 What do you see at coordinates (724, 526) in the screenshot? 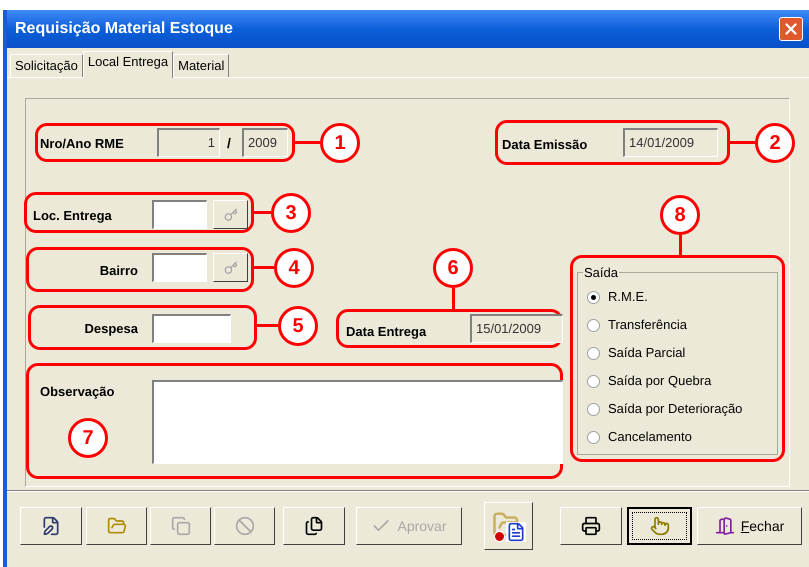
I see `door-icon` at bounding box center [724, 526].